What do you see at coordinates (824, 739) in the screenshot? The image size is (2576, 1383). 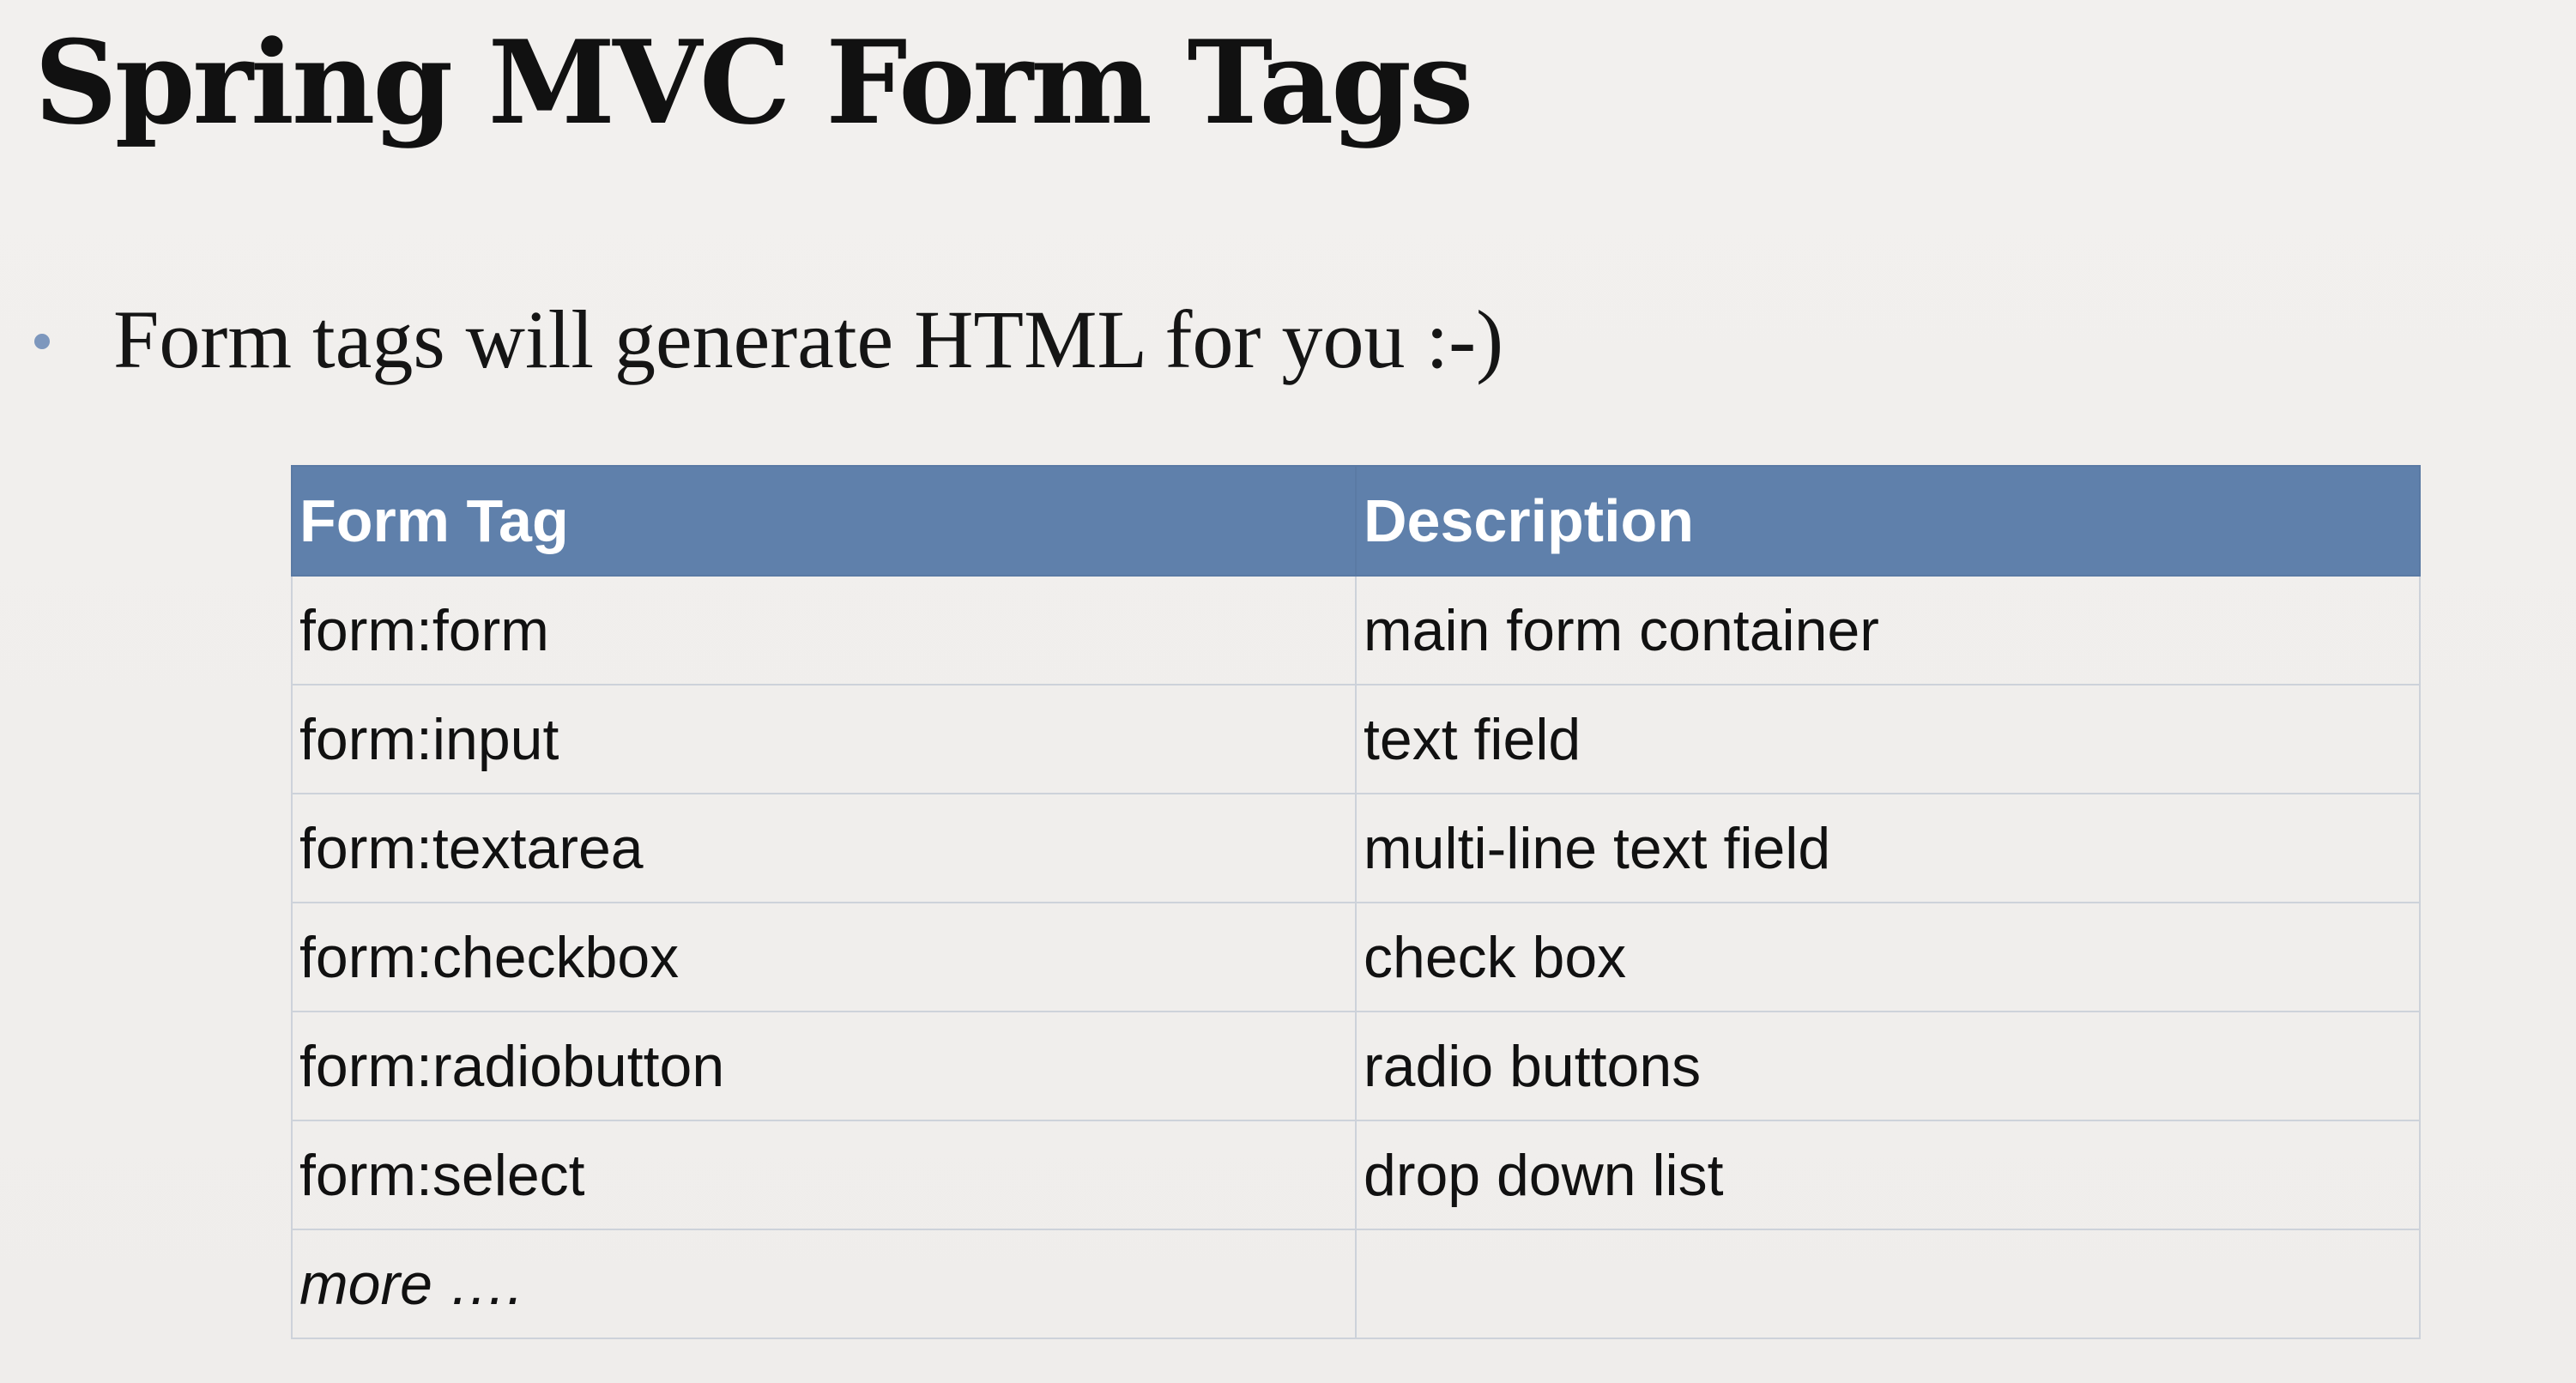 I see `form-tag-cell: form:input` at bounding box center [824, 739].